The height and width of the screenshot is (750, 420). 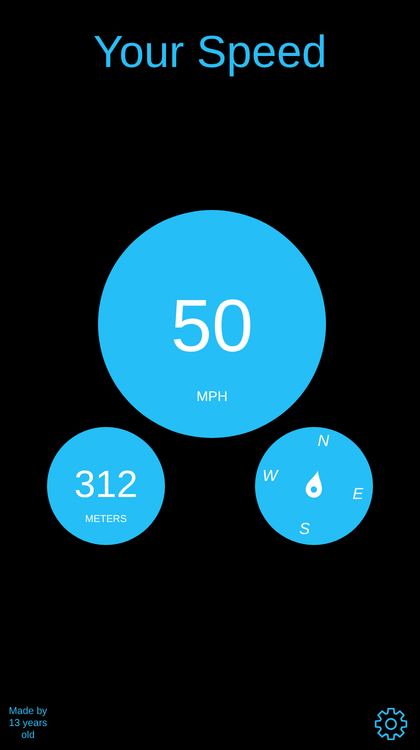 What do you see at coordinates (324, 441) in the screenshot?
I see `compass-direction: N` at bounding box center [324, 441].